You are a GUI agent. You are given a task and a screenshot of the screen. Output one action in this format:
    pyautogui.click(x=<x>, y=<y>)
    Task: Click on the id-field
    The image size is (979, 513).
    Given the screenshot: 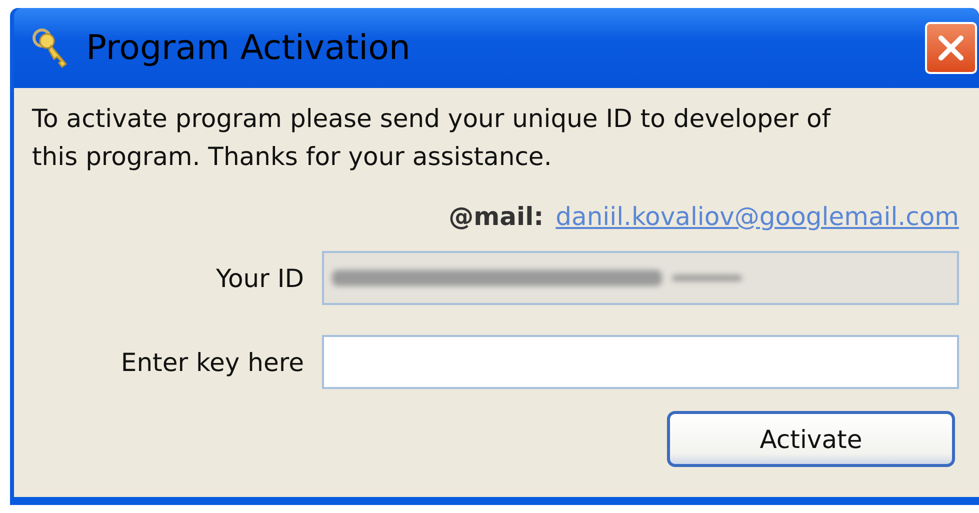 What is the action you would take?
    pyautogui.click(x=640, y=278)
    